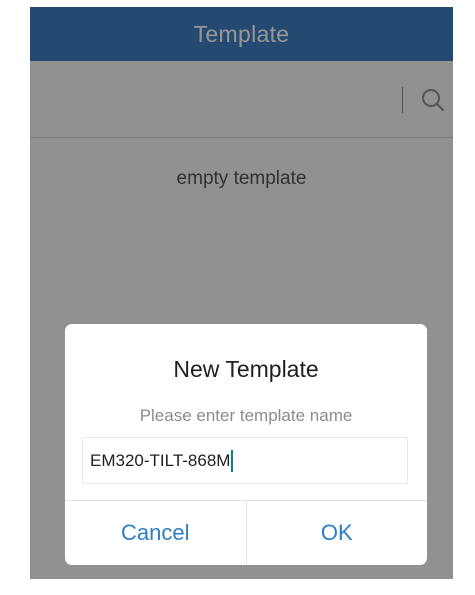 The height and width of the screenshot is (595, 475). I want to click on text-caret, so click(232, 460).